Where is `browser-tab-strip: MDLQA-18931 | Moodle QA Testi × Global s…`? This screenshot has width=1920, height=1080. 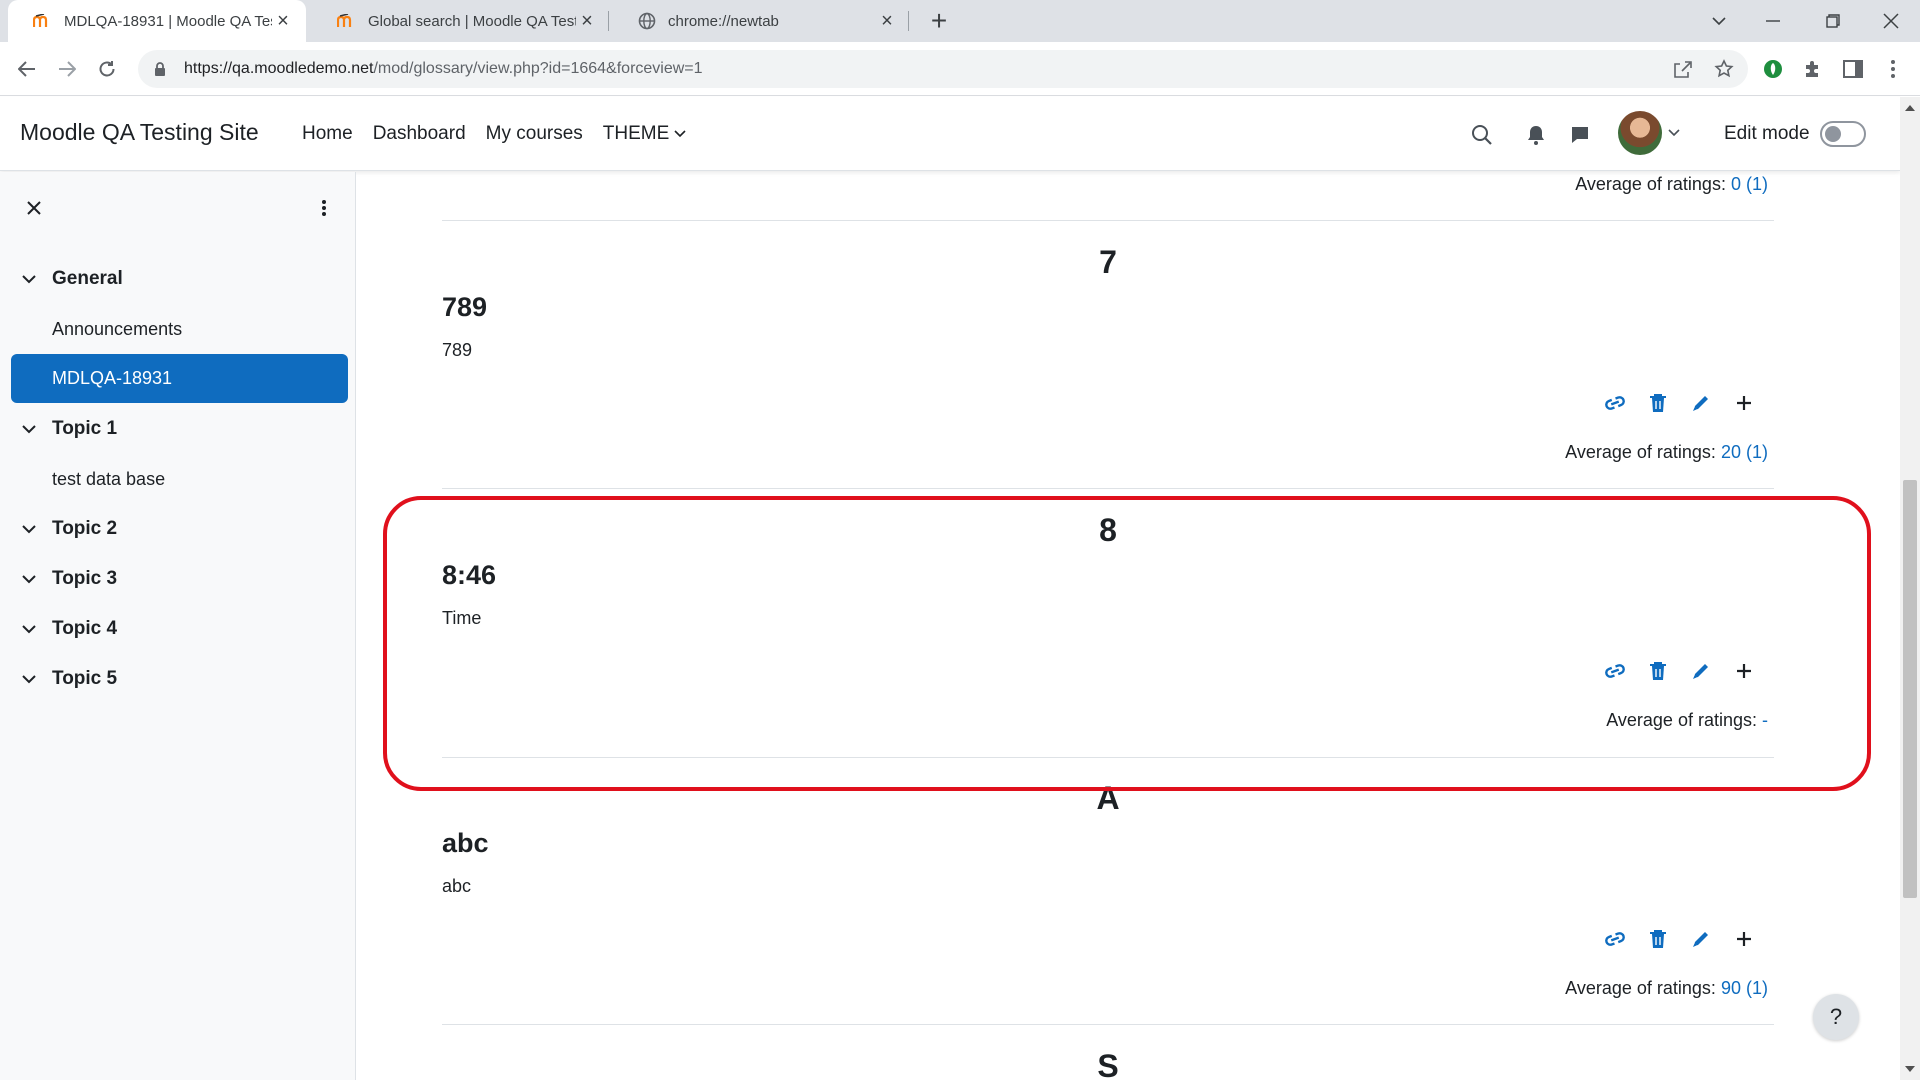 browser-tab-strip: MDLQA-18931 | Moodle QA Testi × Global s… is located at coordinates (960, 21).